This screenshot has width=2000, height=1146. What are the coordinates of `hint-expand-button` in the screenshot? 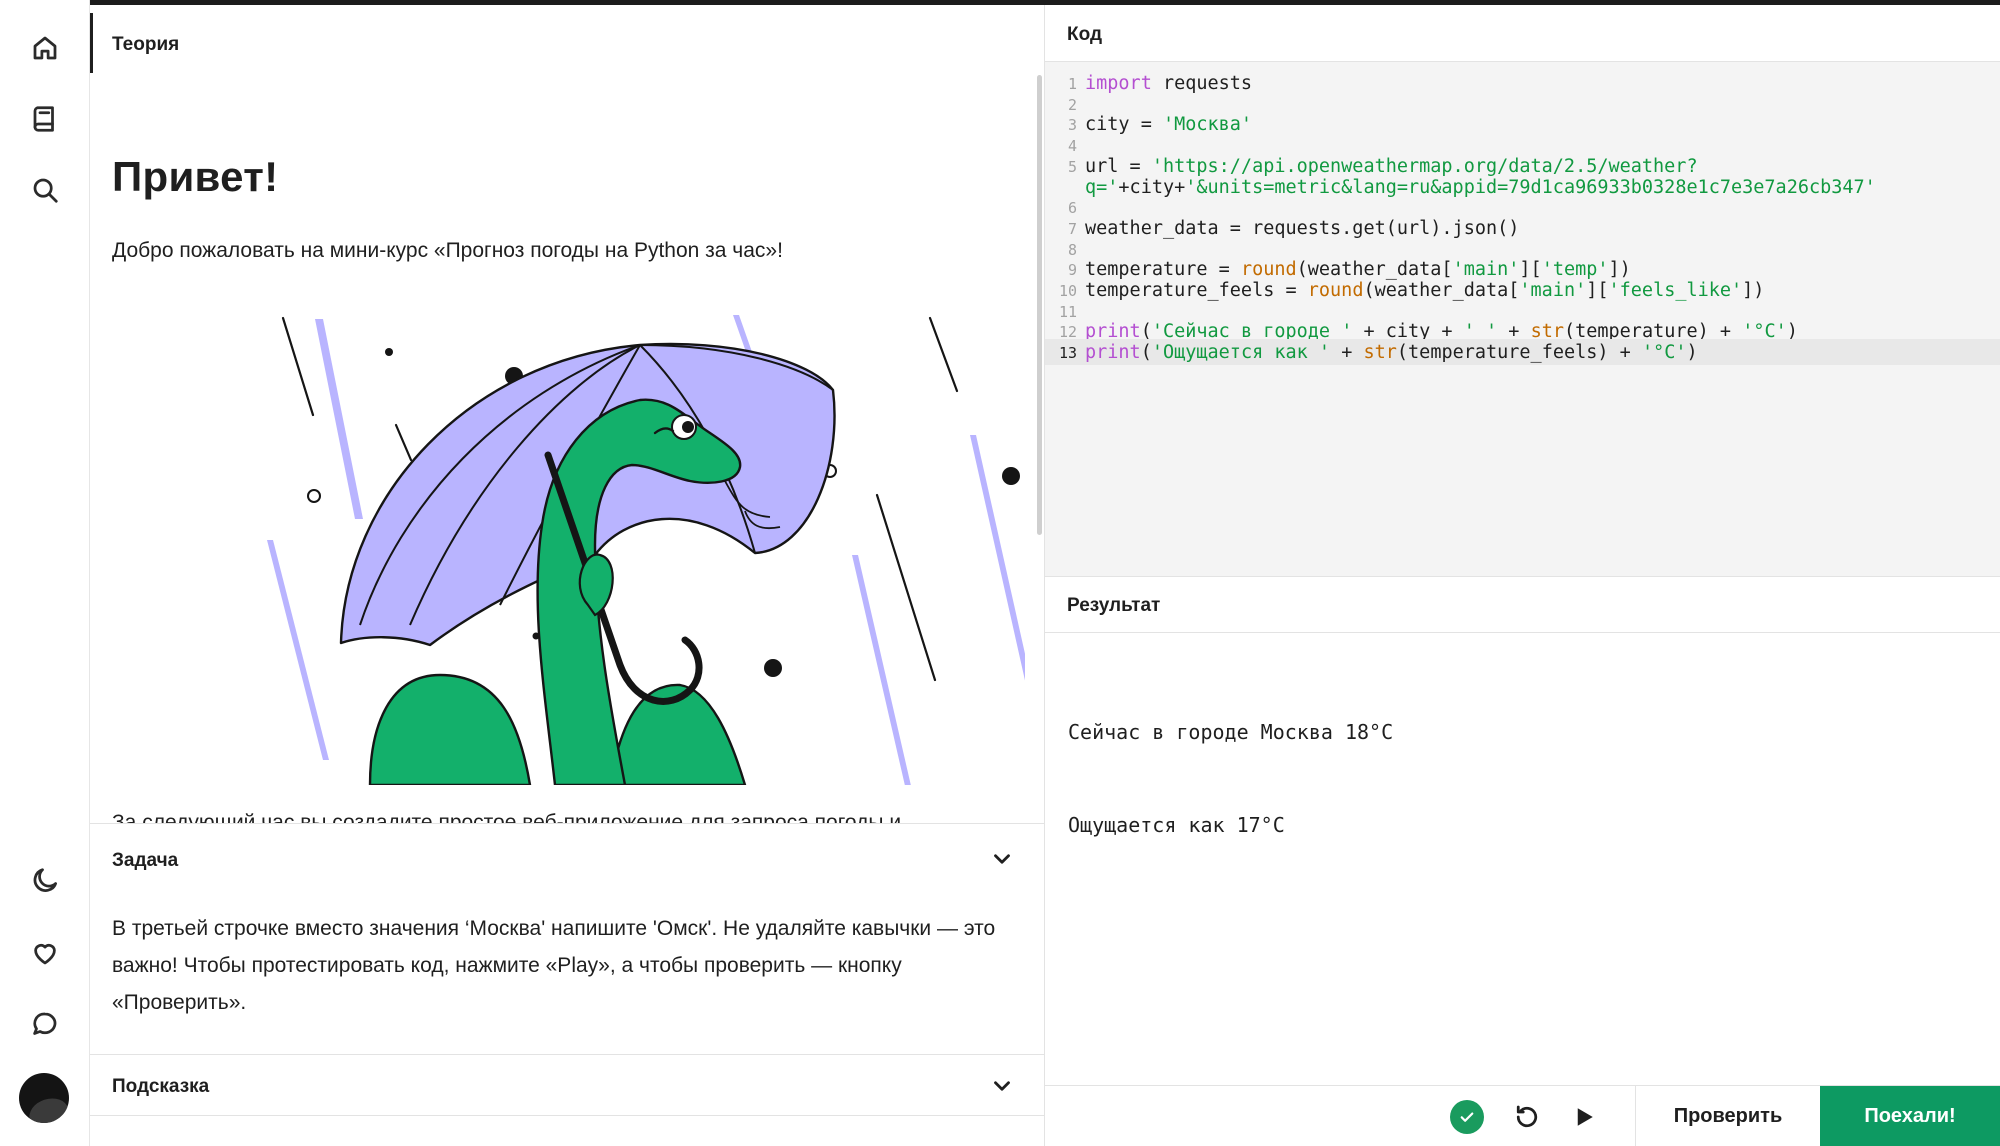 It's located at (1002, 1086).